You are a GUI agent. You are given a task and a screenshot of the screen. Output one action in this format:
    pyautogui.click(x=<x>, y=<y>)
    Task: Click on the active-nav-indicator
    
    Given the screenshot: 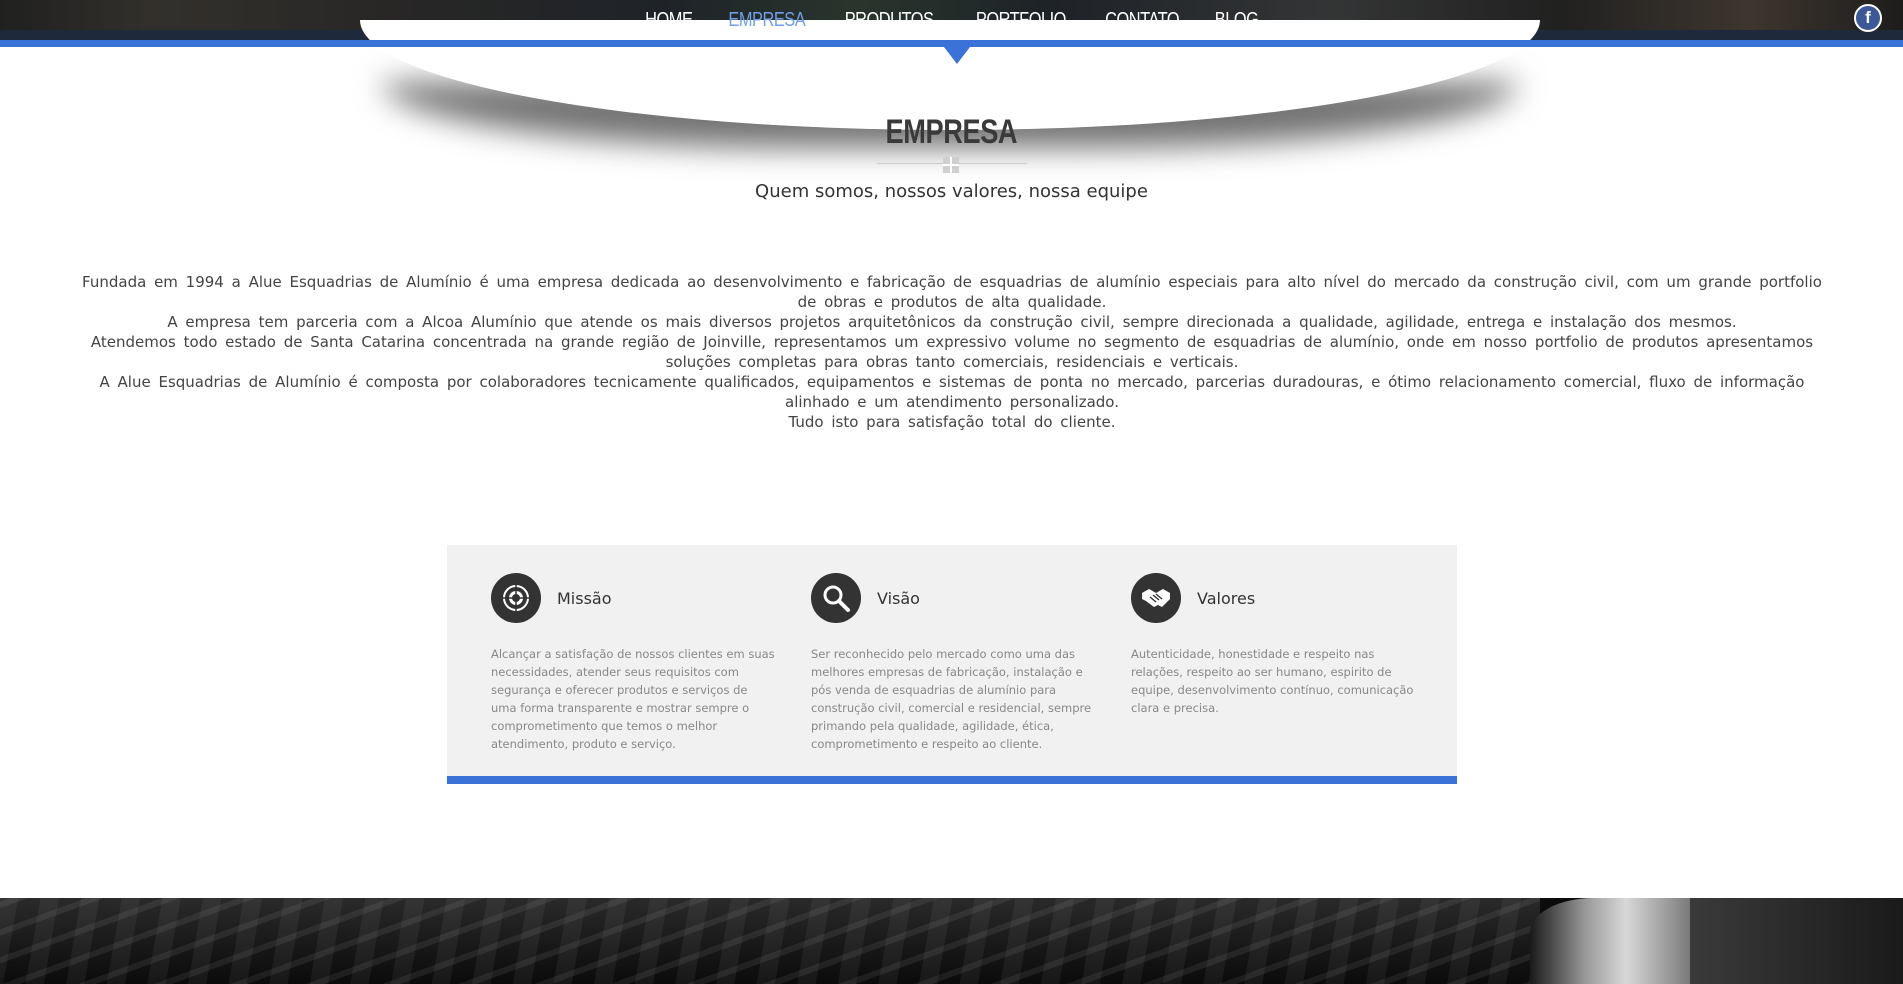 What is the action you would take?
    pyautogui.click(x=957, y=55)
    